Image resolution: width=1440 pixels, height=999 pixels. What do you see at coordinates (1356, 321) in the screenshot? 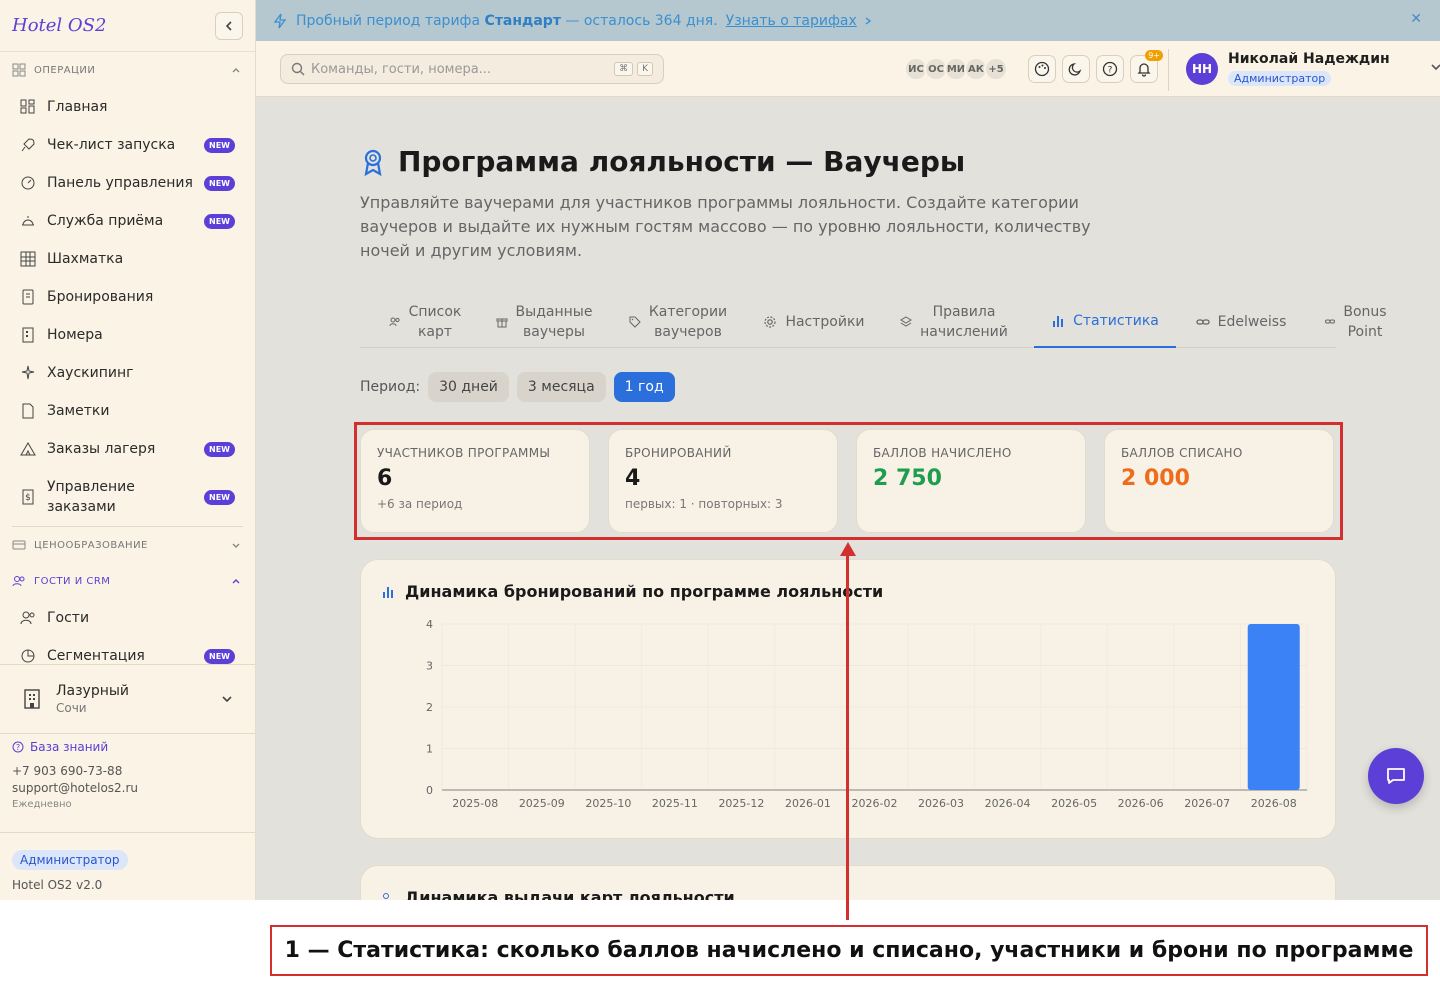
I see `tab-bonus-point: Bonus Point` at bounding box center [1356, 321].